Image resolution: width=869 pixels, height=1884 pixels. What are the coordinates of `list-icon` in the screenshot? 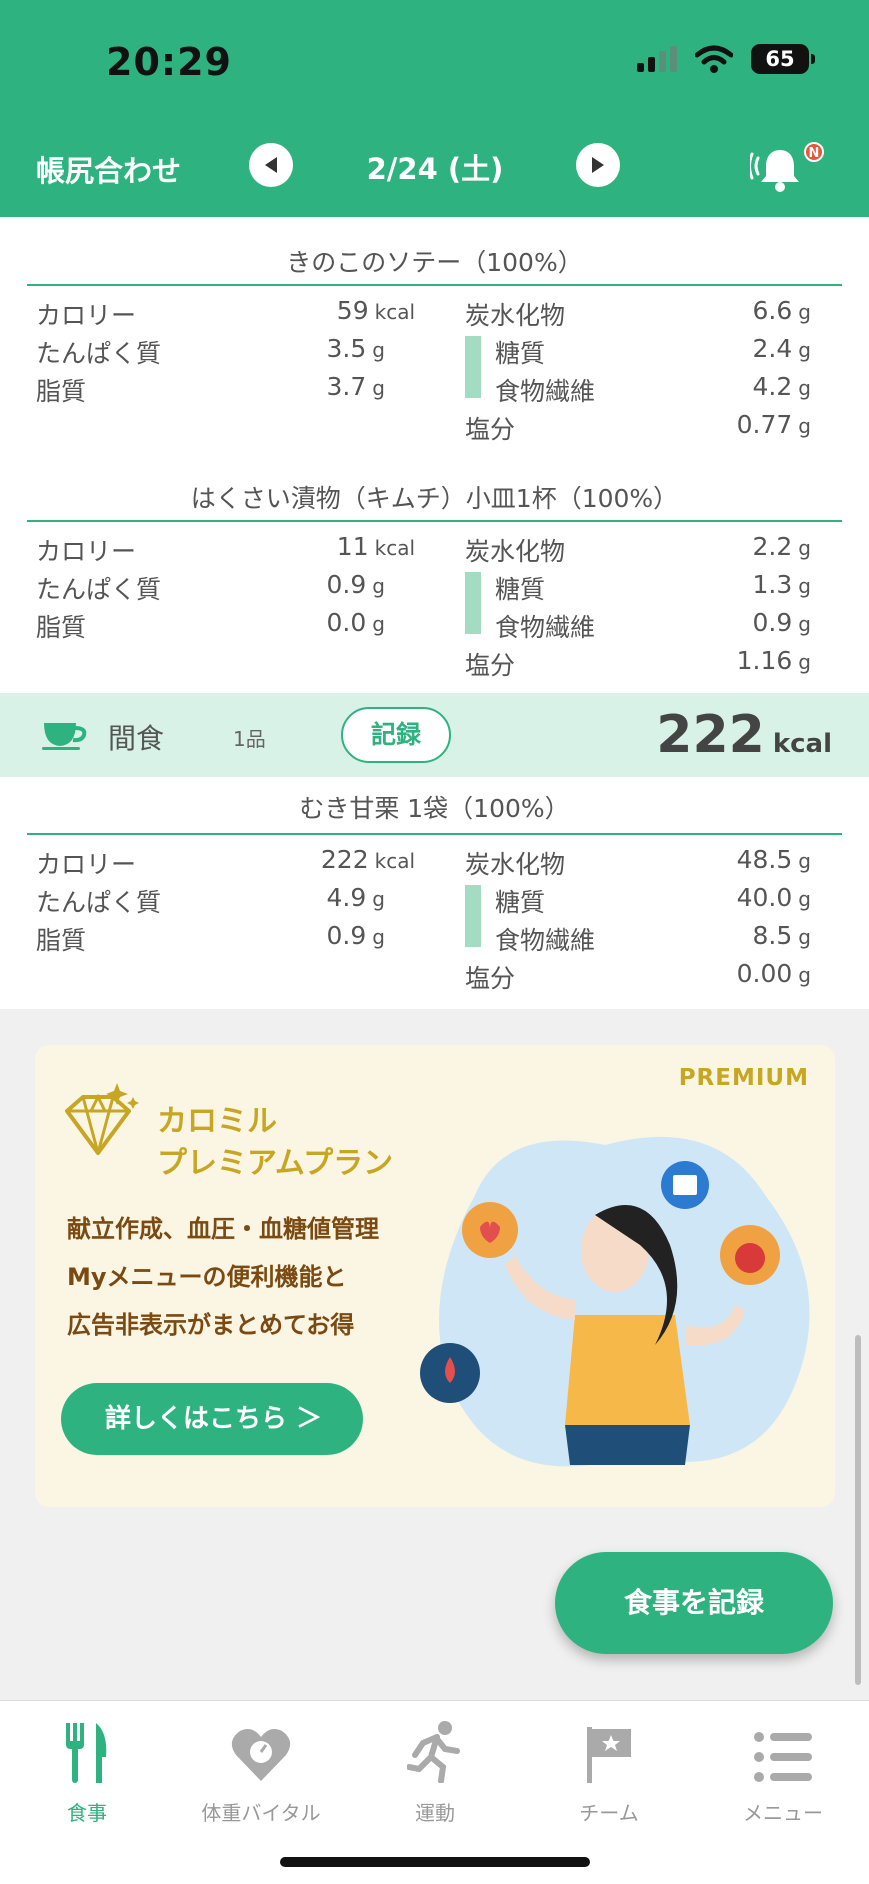 It's located at (783, 1757).